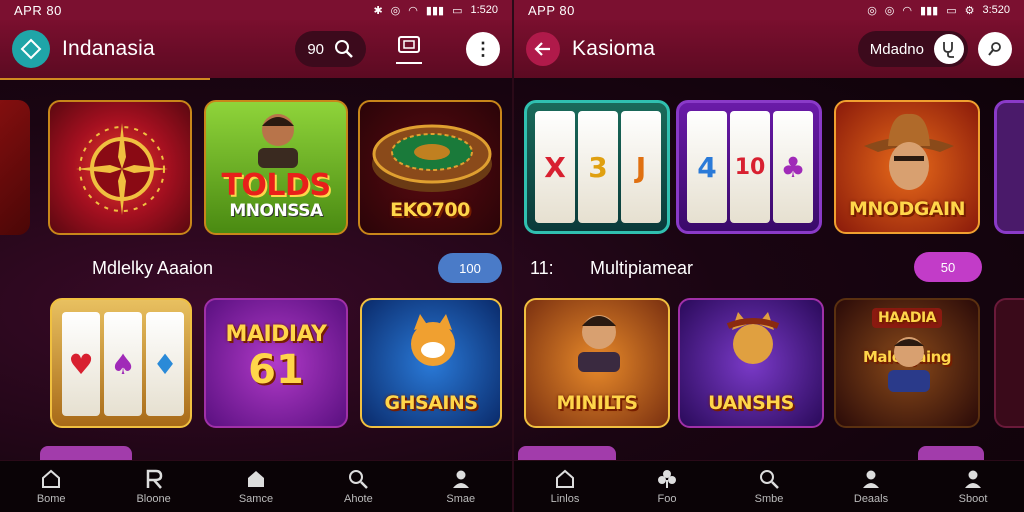  I want to click on tile-title: EKO700, so click(430, 210).